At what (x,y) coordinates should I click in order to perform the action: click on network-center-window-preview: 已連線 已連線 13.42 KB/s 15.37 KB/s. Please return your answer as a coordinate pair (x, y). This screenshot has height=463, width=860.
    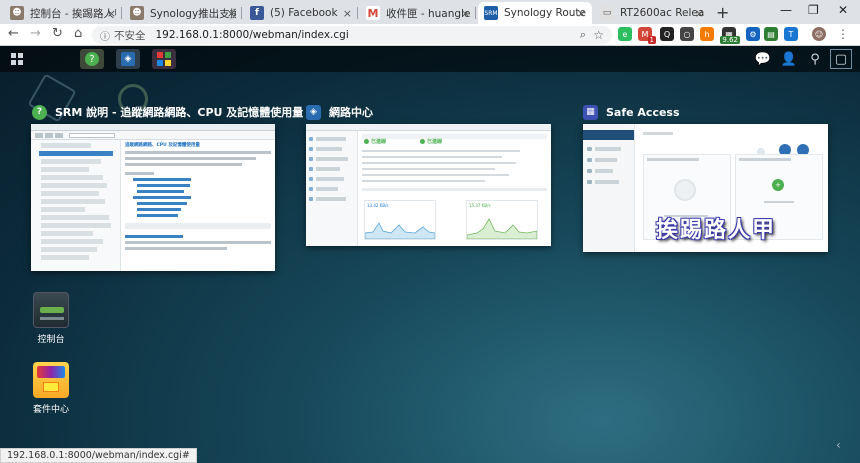
    Looking at the image, I should click on (428, 185).